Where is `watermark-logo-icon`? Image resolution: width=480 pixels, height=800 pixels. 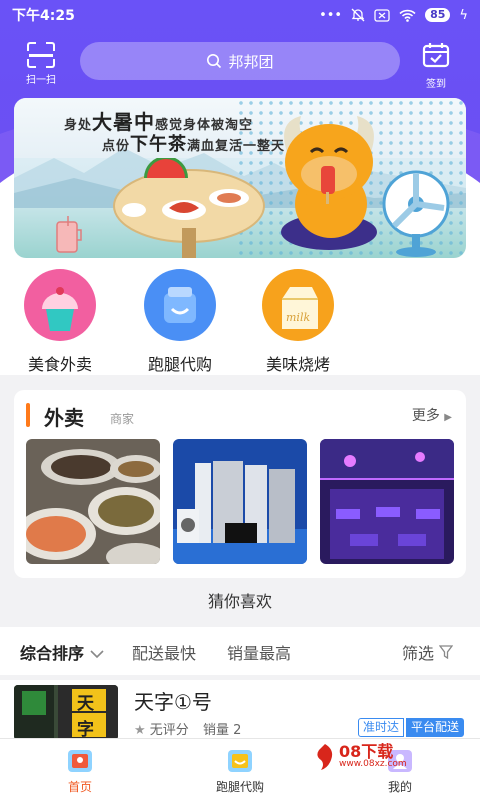
watermark-logo-icon is located at coordinates (325, 757).